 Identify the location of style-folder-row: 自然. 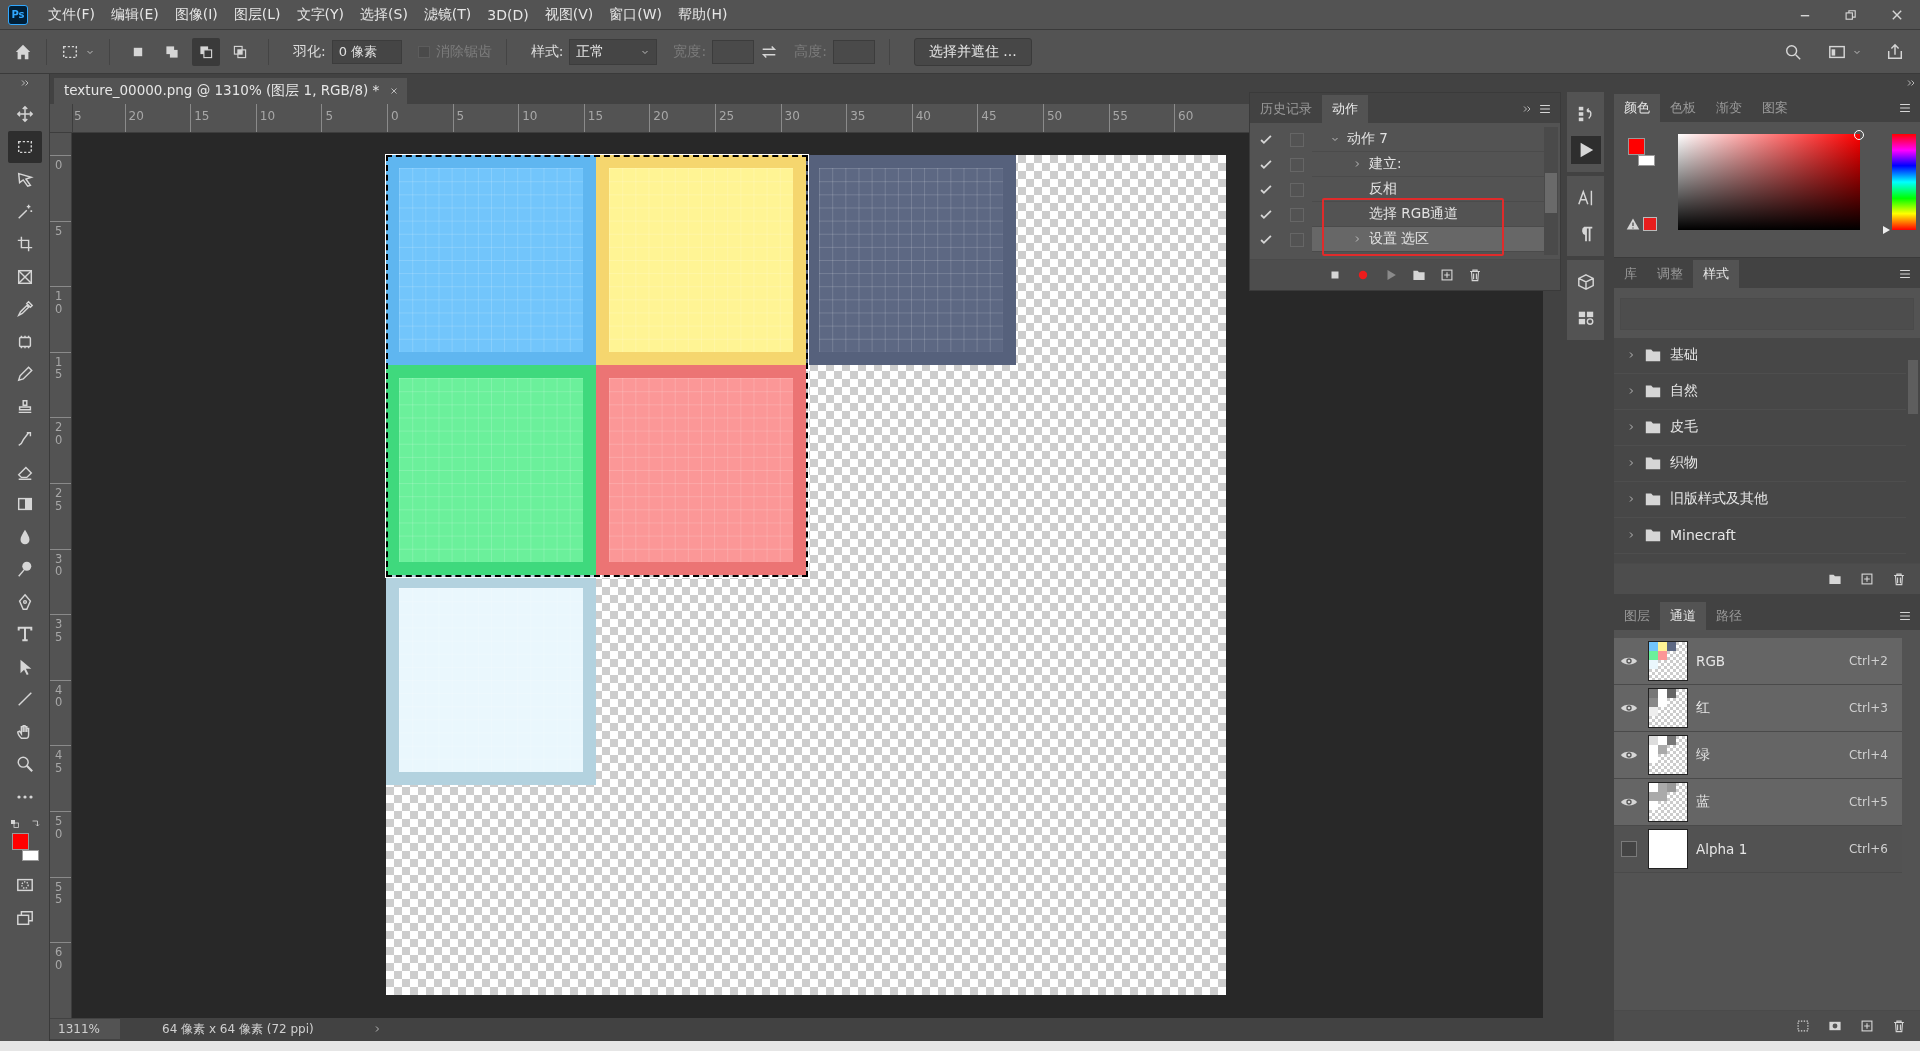
(1760, 391).